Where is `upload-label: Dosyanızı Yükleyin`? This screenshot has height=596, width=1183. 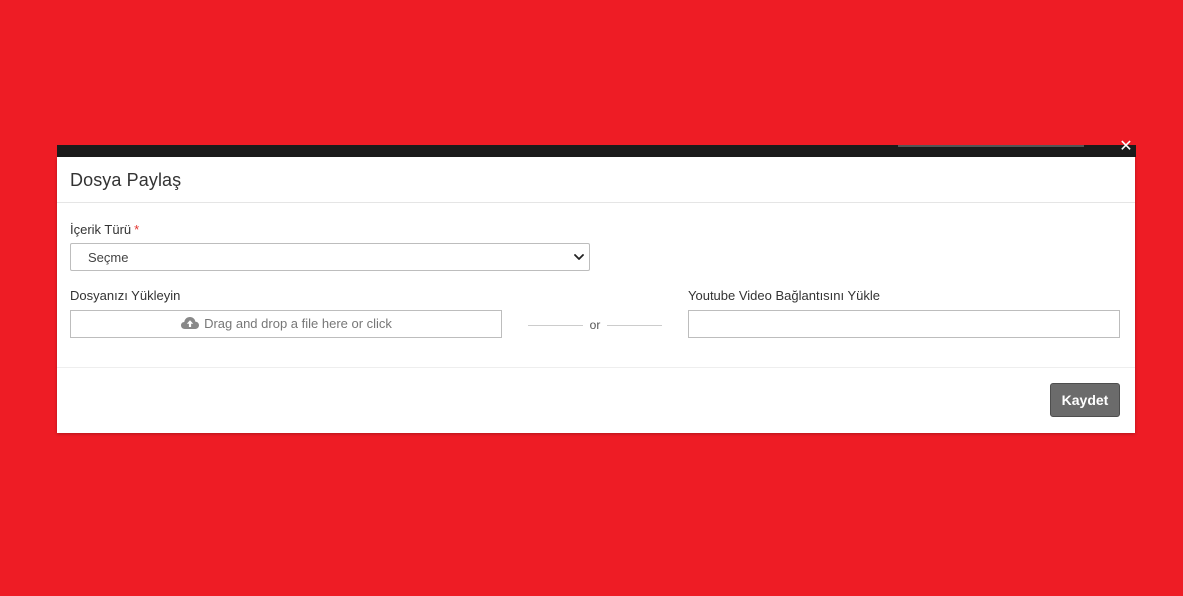
upload-label: Dosyanızı Yükleyin is located at coordinates (125, 295).